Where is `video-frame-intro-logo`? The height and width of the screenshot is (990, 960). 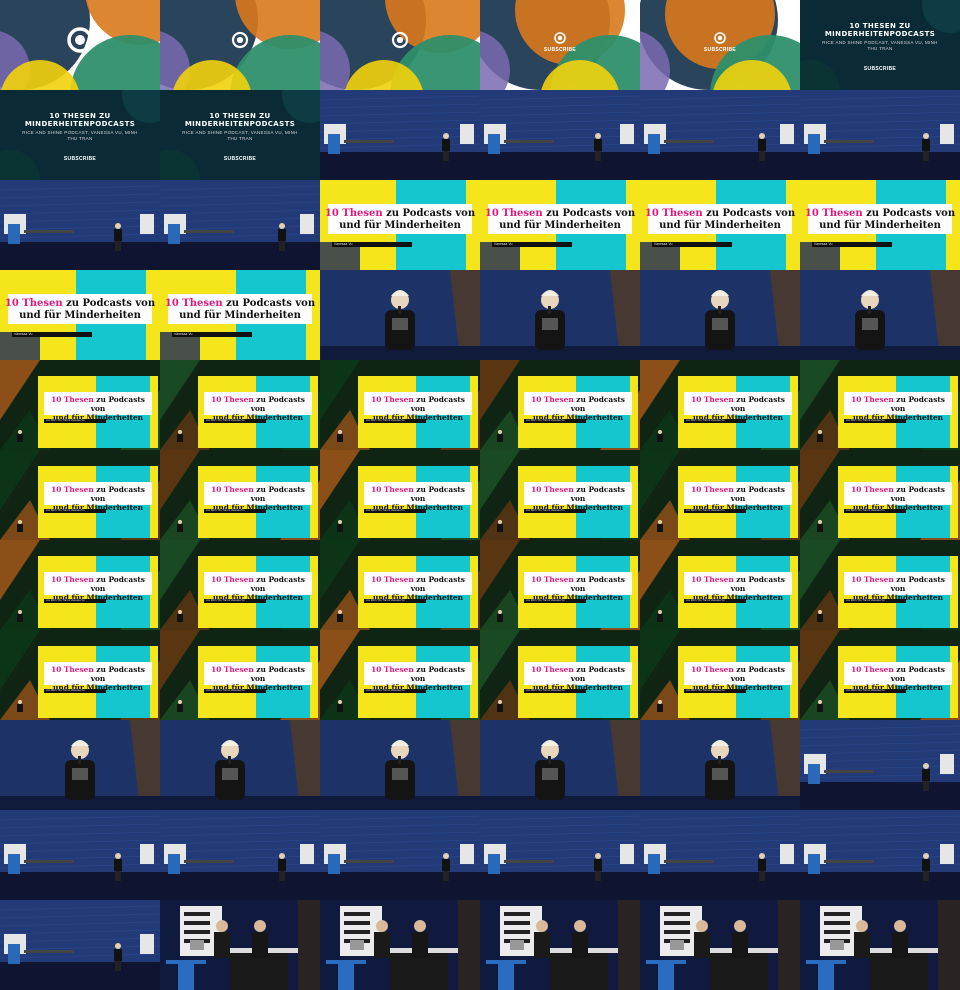
video-frame-intro-logo is located at coordinates (240, 45).